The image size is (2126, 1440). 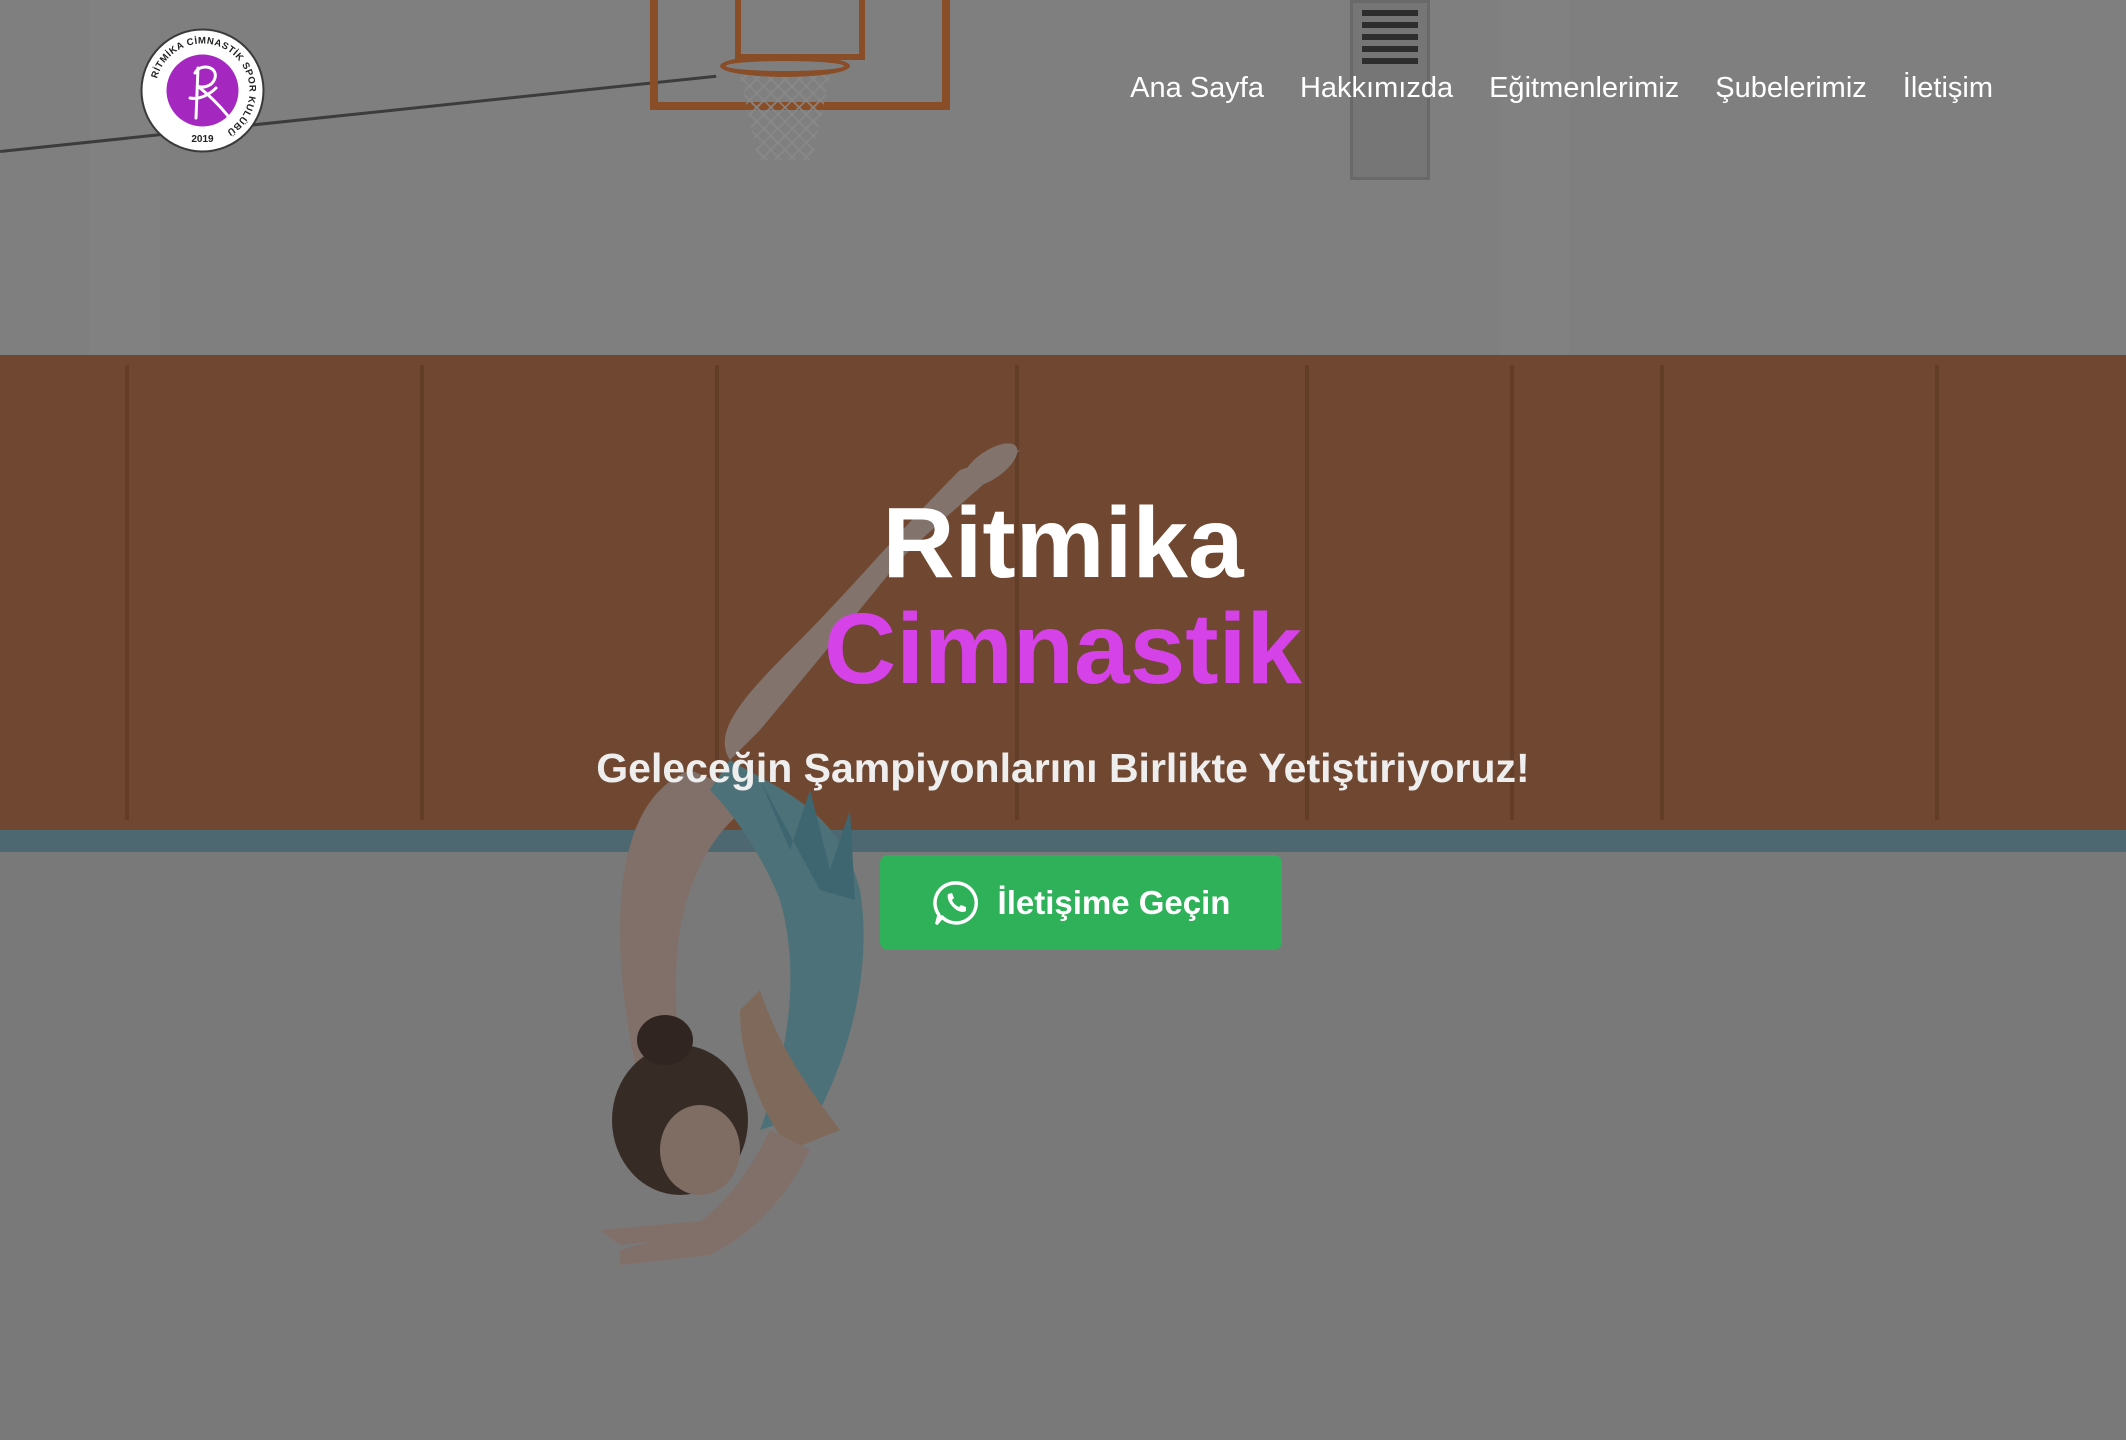 I want to click on contact-button-label: İletişime Geçin, so click(x=1114, y=902).